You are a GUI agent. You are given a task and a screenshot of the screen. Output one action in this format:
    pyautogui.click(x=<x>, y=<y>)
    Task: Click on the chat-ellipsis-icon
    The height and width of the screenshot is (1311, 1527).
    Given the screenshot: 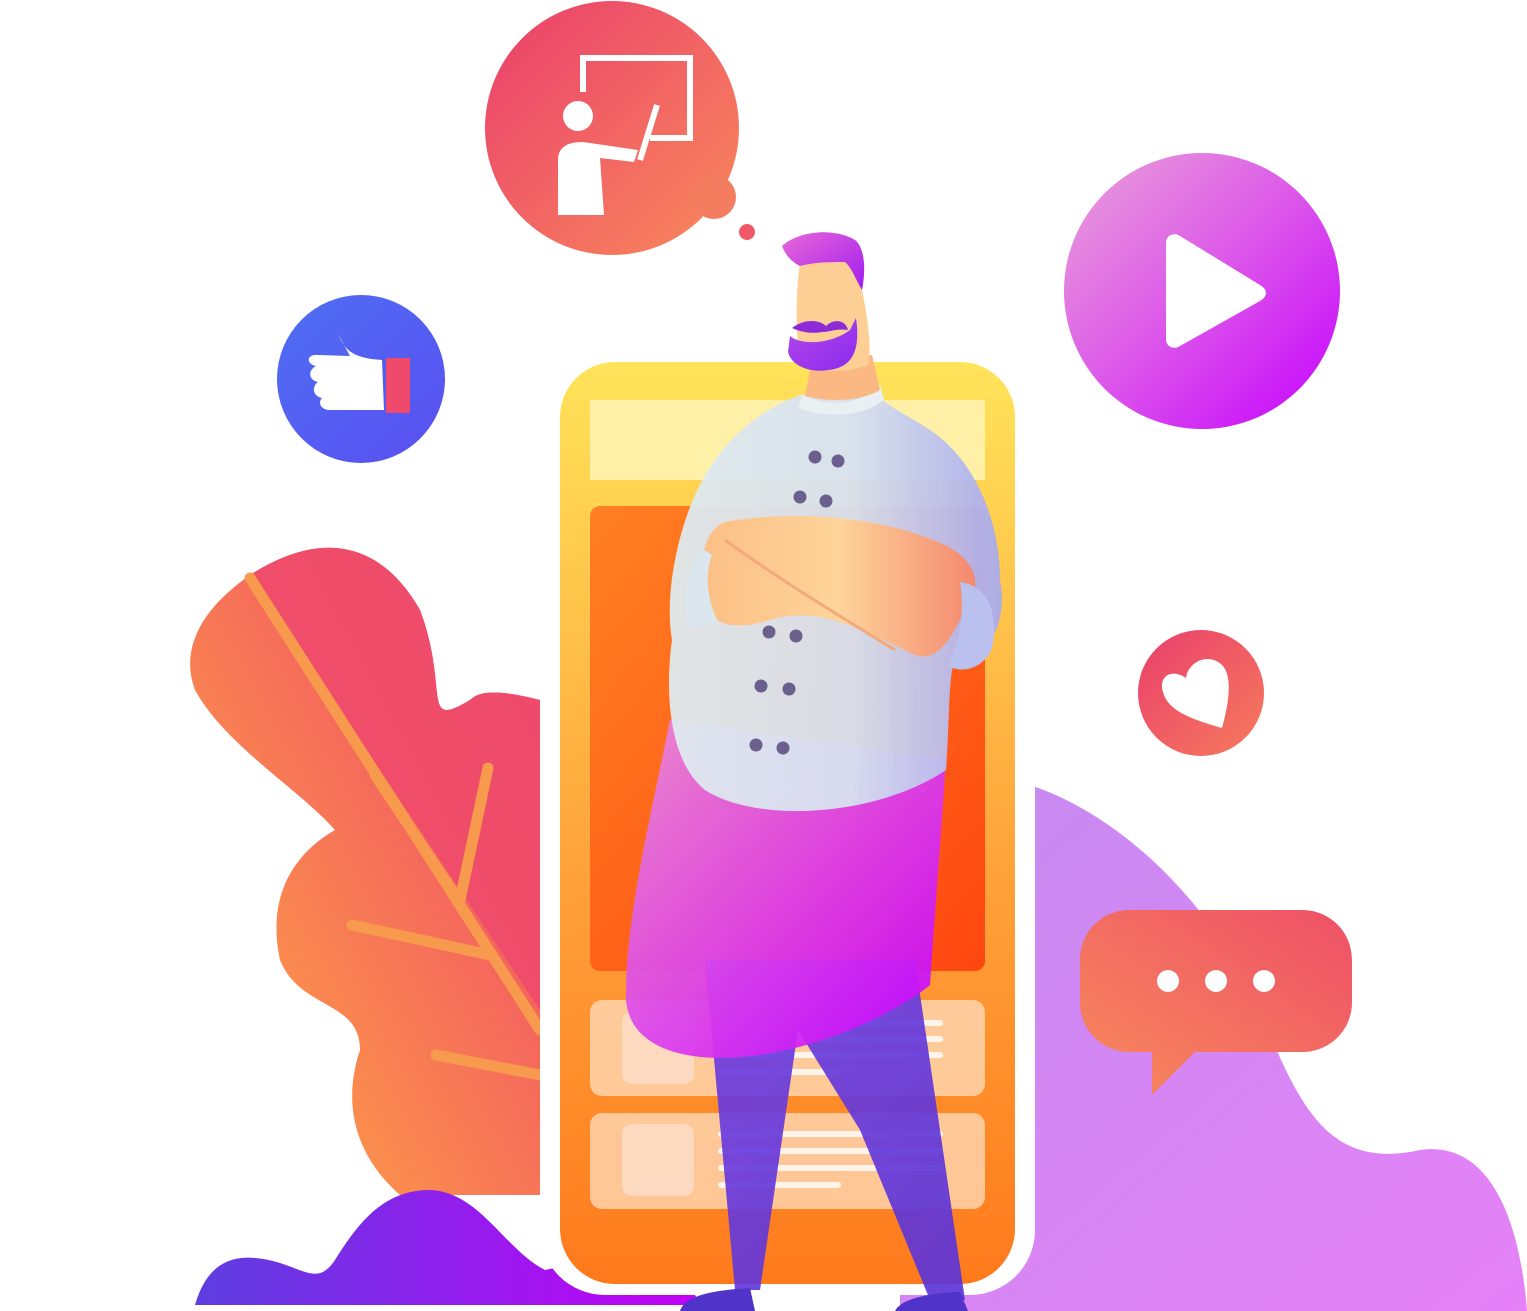 What is the action you would take?
    pyautogui.click(x=1216, y=981)
    